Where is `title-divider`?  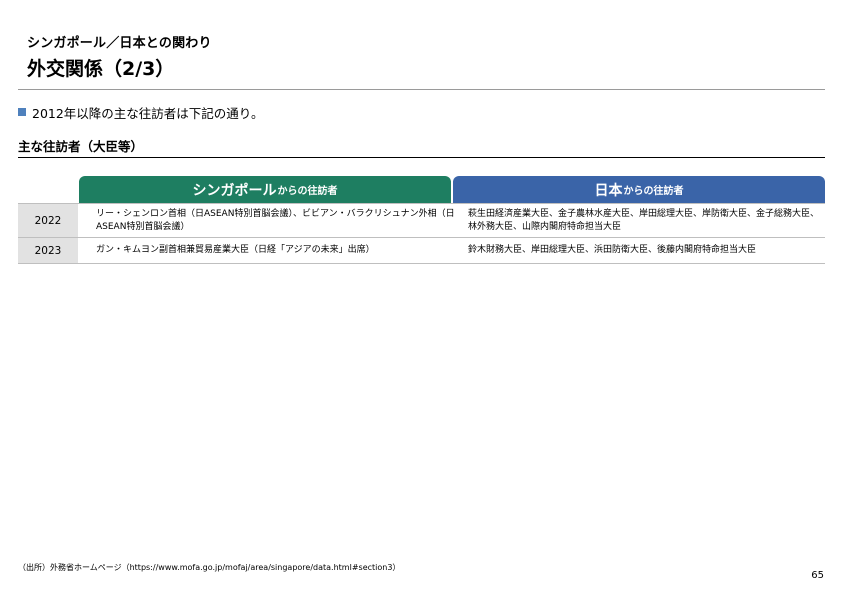
title-divider is located at coordinates (421, 89).